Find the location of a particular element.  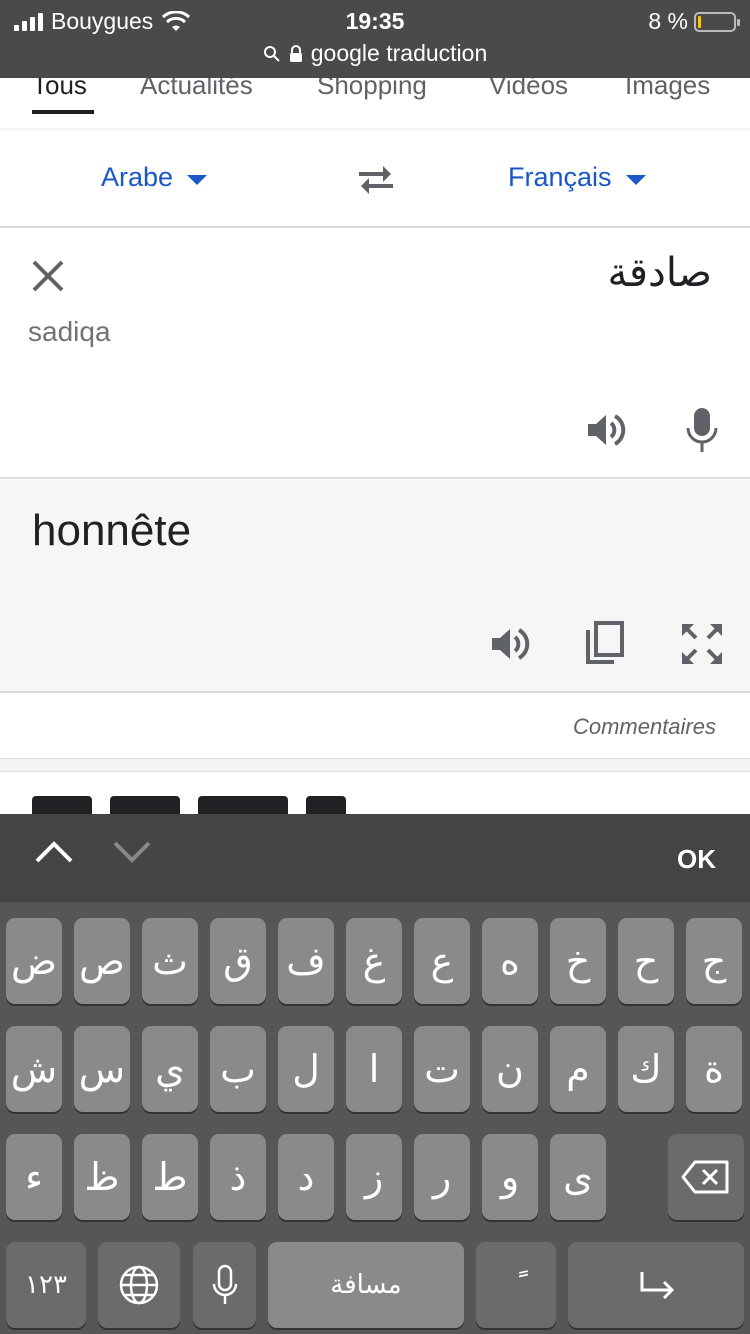

swap-languages-icon is located at coordinates (376, 179).